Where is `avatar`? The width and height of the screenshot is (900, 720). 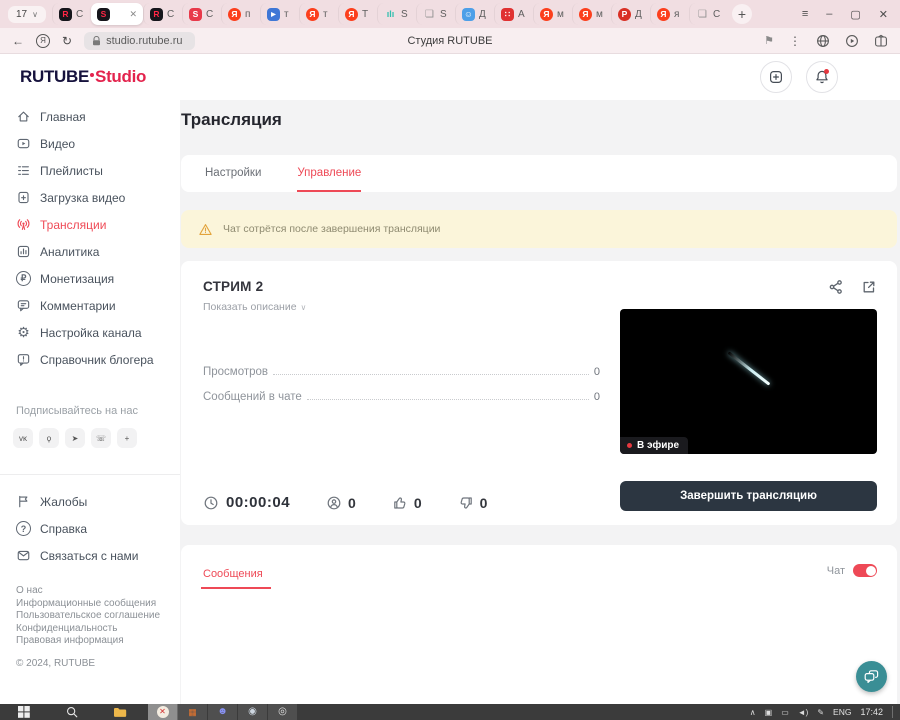
avatar is located at coordinates (868, 77).